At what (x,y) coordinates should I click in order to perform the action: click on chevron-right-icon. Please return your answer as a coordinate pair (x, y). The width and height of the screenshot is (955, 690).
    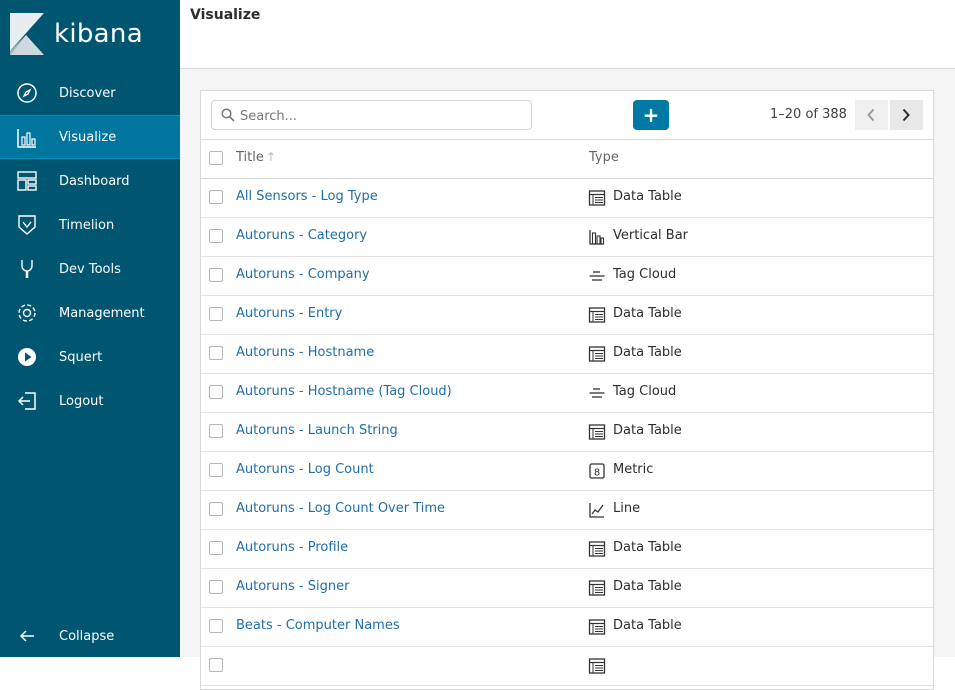
    Looking at the image, I should click on (906, 115).